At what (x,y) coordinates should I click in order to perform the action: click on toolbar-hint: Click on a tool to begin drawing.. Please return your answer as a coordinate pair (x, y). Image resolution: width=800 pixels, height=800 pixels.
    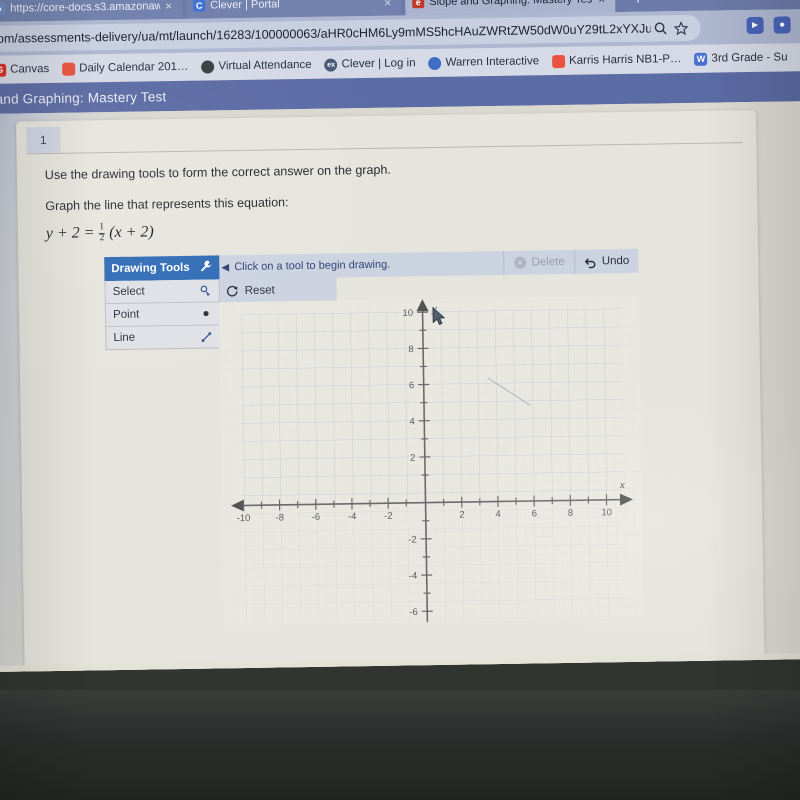
    Looking at the image, I should click on (312, 266).